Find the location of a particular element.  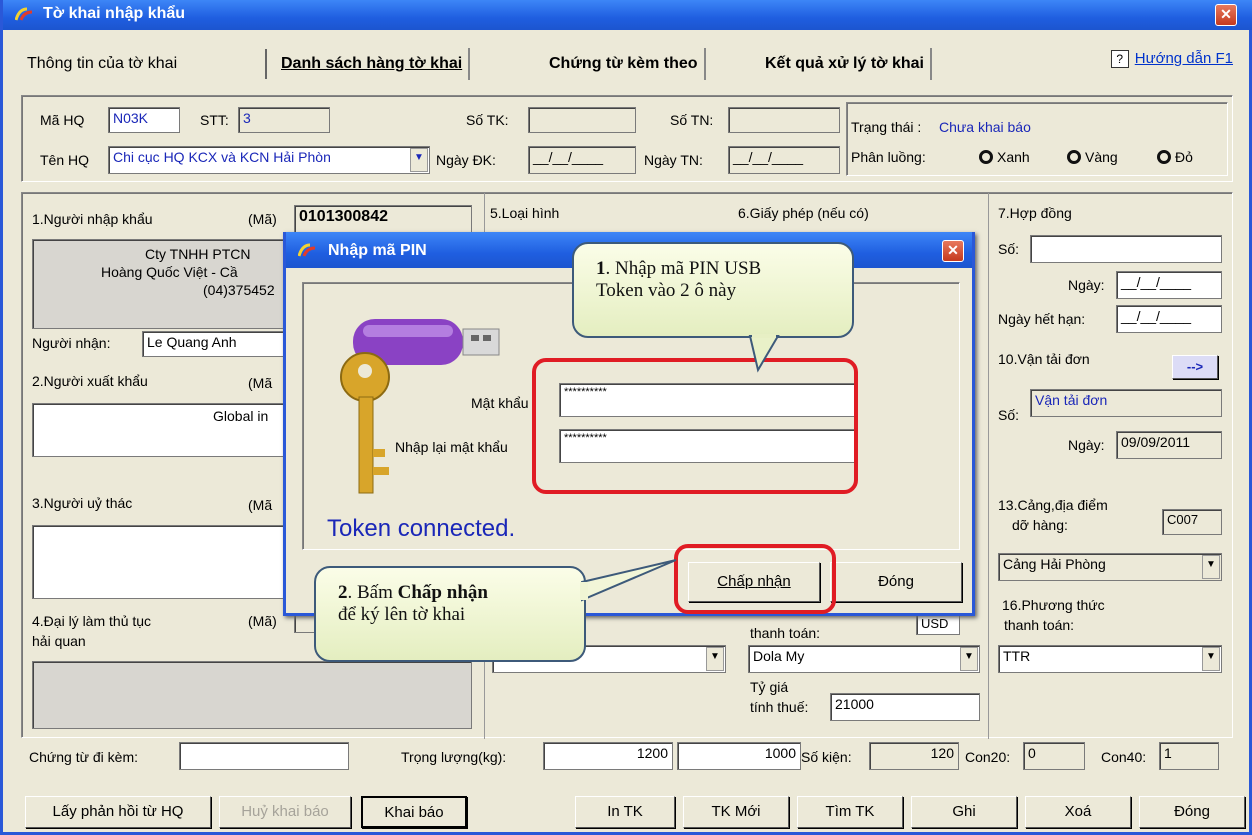

cang-select: Cảng Hải Phòng ▼ is located at coordinates (1110, 567).